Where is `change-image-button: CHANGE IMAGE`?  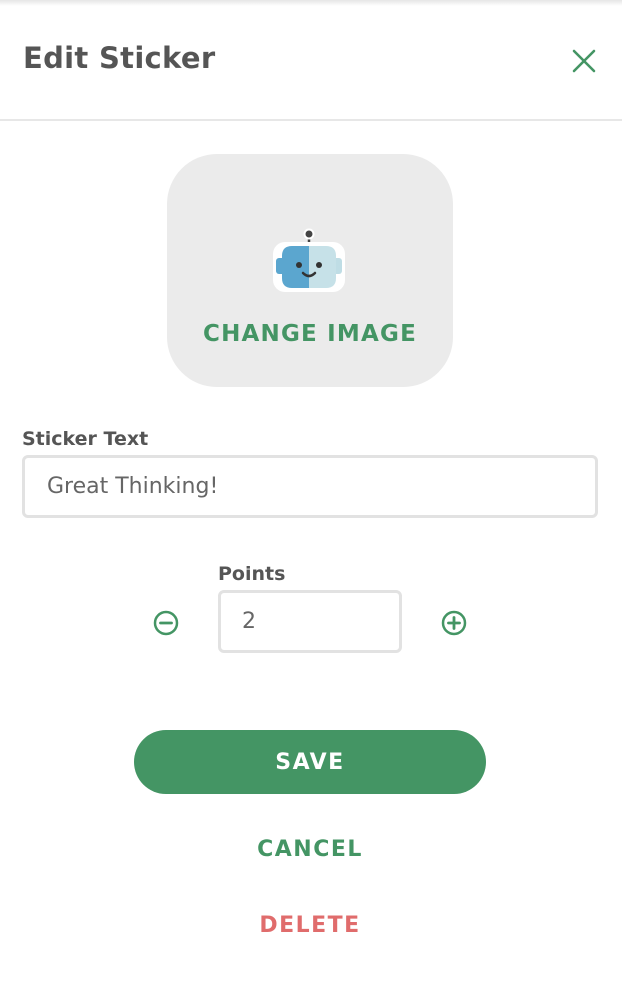 change-image-button: CHANGE IMAGE is located at coordinates (310, 270).